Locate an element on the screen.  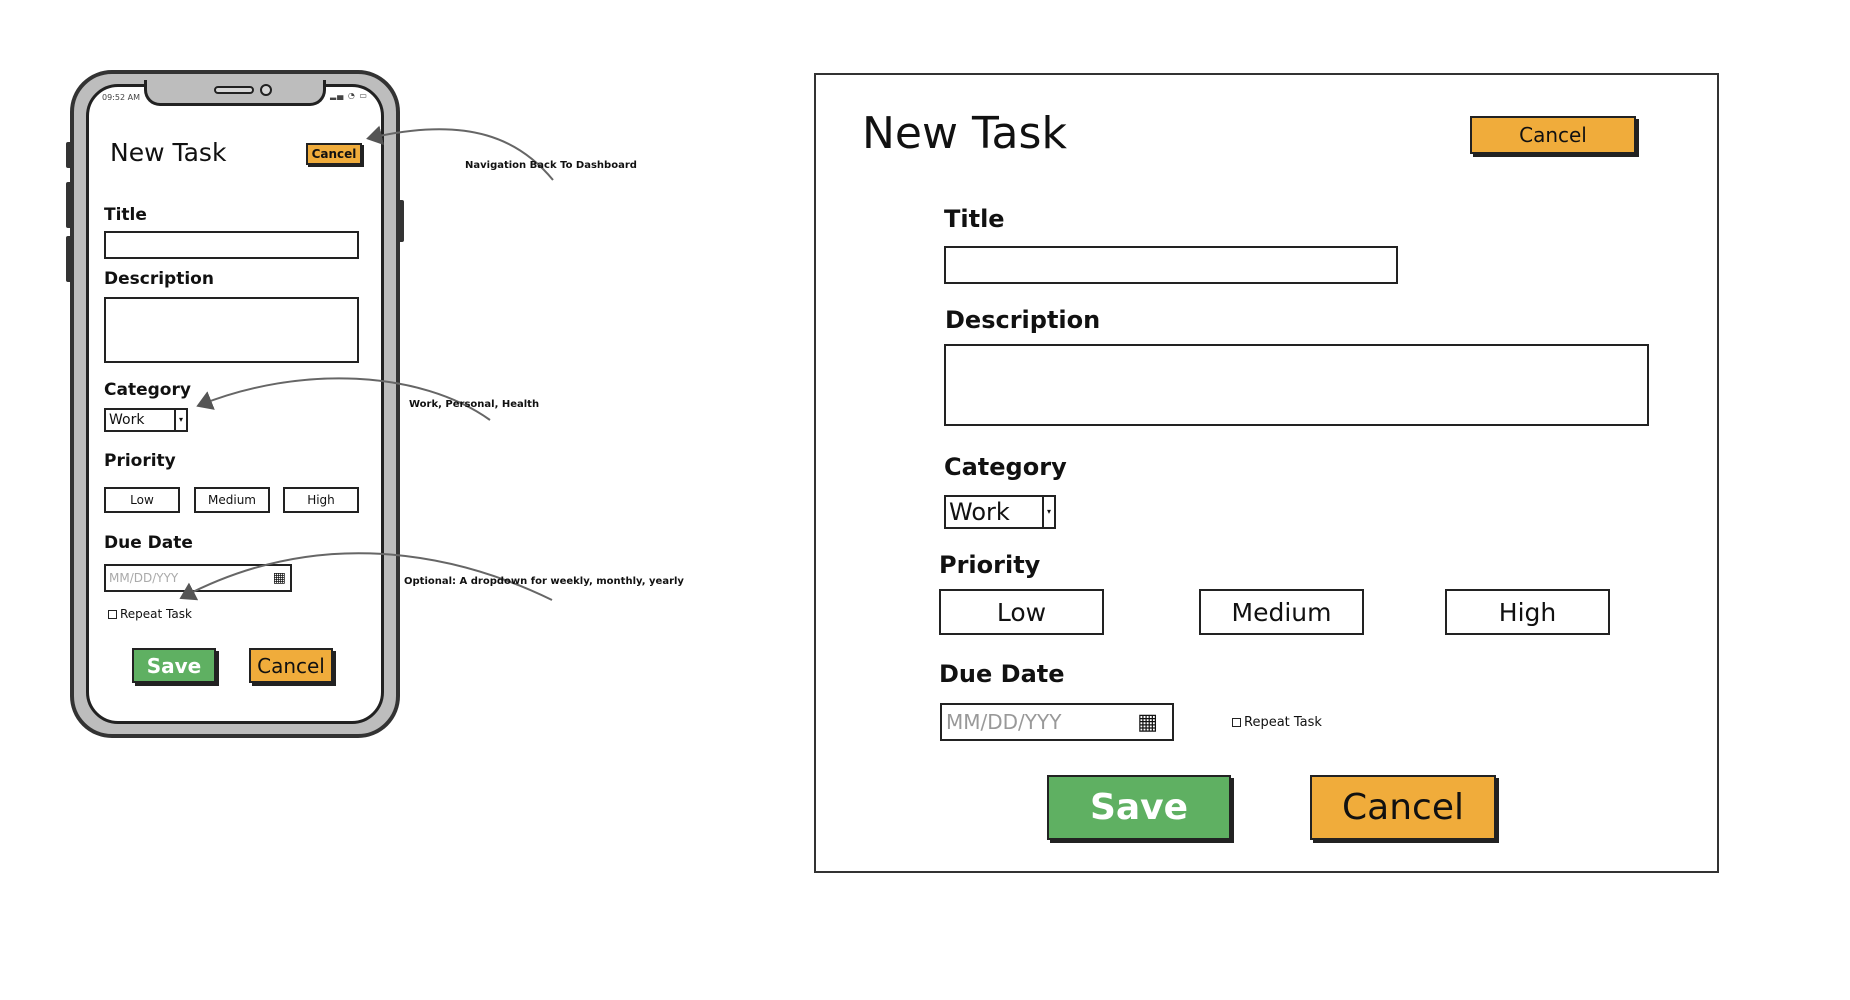
desktop-cancel-button: Cancel is located at coordinates (1403, 807).